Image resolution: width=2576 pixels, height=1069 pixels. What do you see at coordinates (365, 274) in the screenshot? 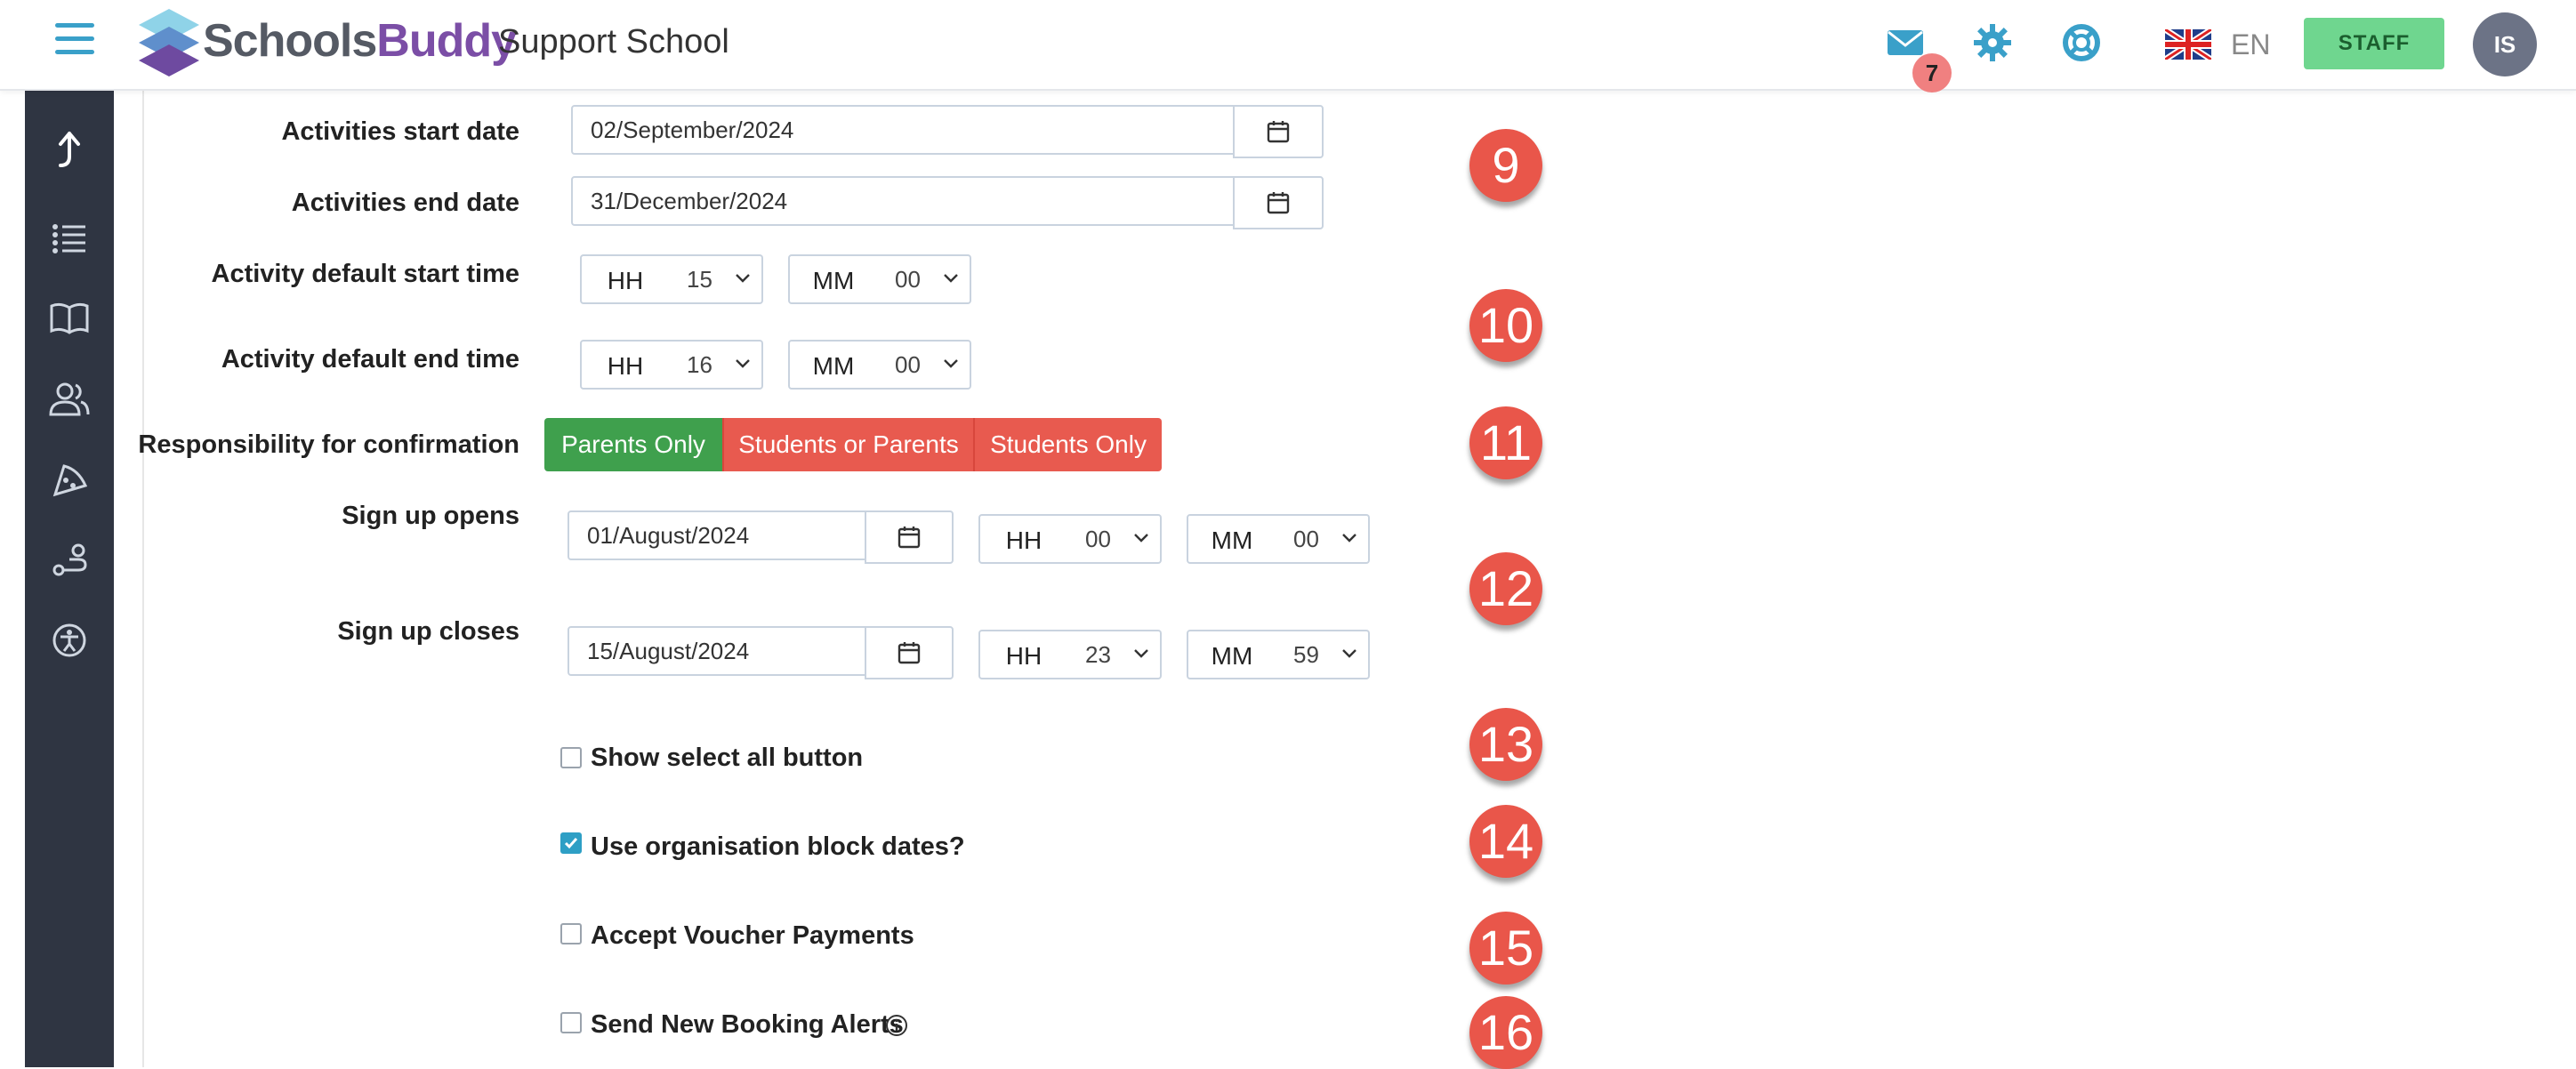
I see `default-start-time-label: Activity default start time` at bounding box center [365, 274].